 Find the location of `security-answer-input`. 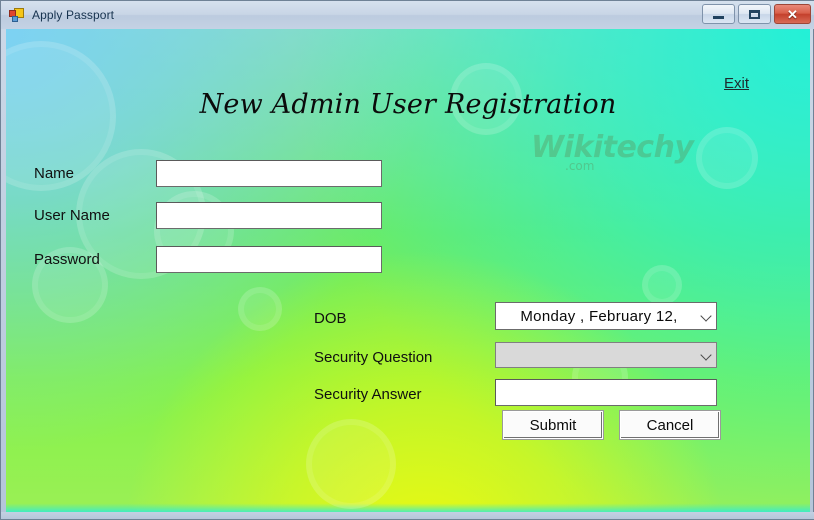

security-answer-input is located at coordinates (606, 392).